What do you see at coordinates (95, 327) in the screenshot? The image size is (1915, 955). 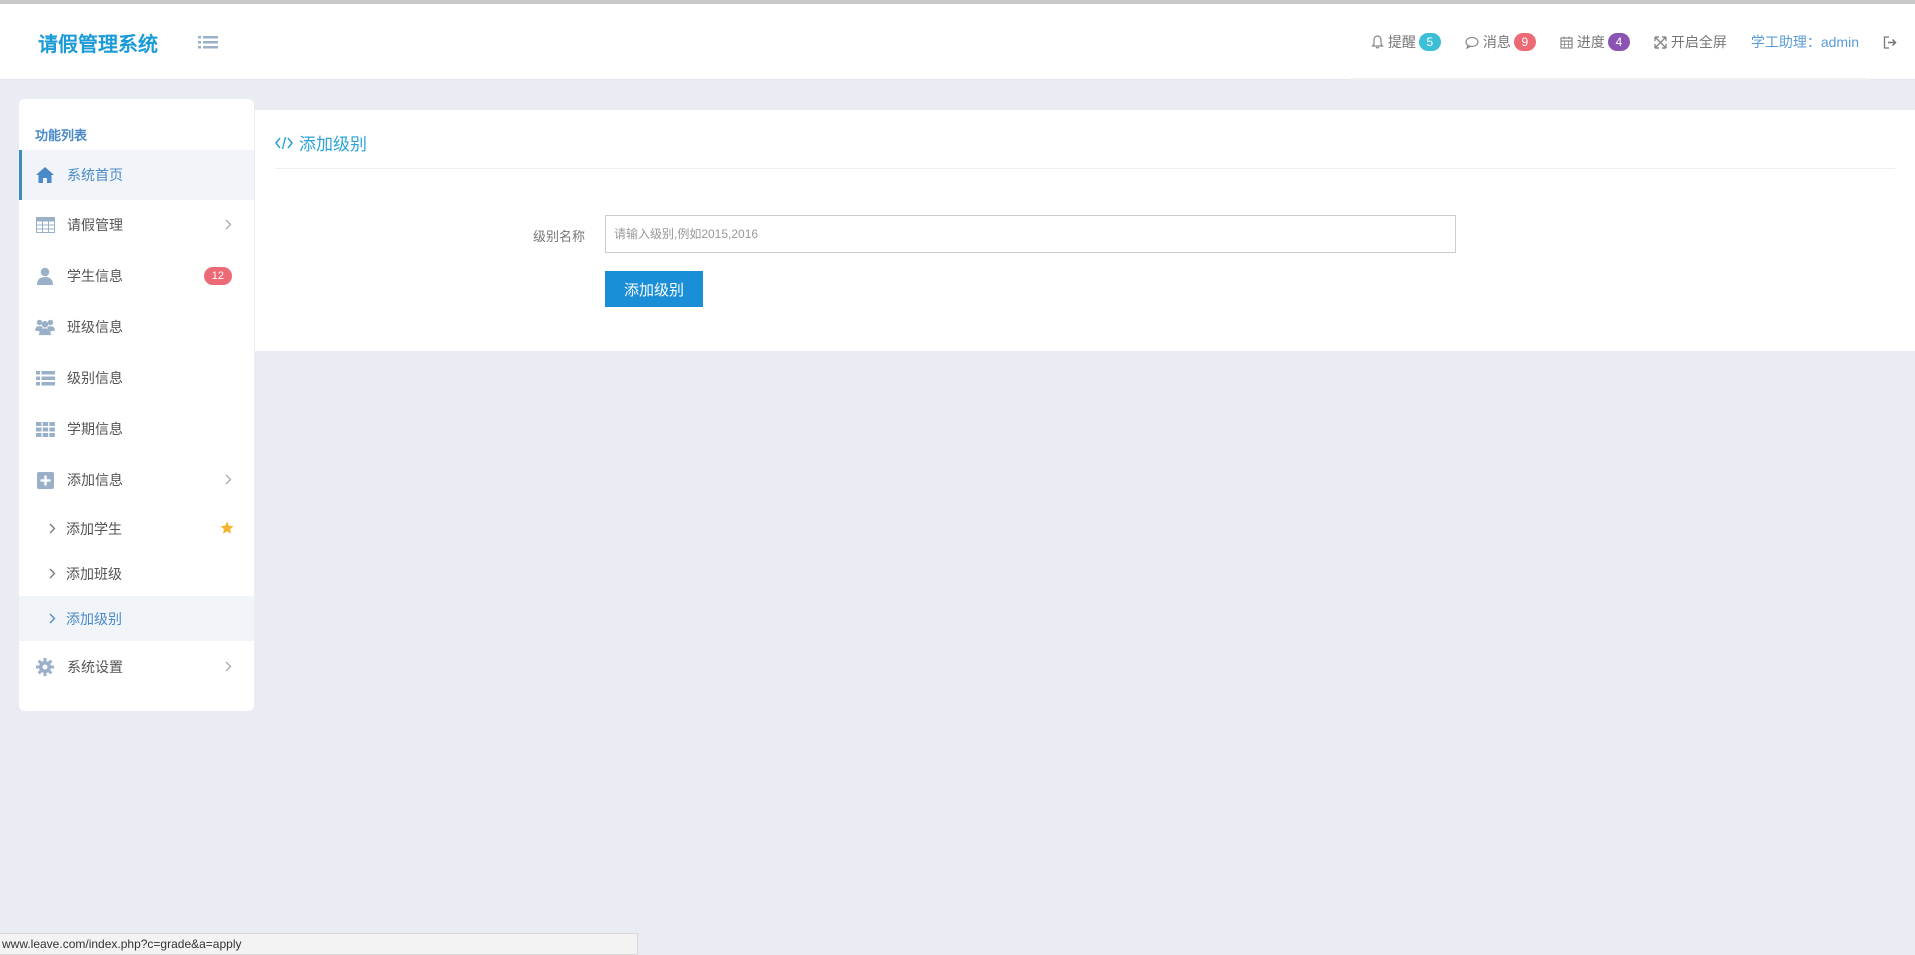 I see `sidebar-item-label: 班级信息` at bounding box center [95, 327].